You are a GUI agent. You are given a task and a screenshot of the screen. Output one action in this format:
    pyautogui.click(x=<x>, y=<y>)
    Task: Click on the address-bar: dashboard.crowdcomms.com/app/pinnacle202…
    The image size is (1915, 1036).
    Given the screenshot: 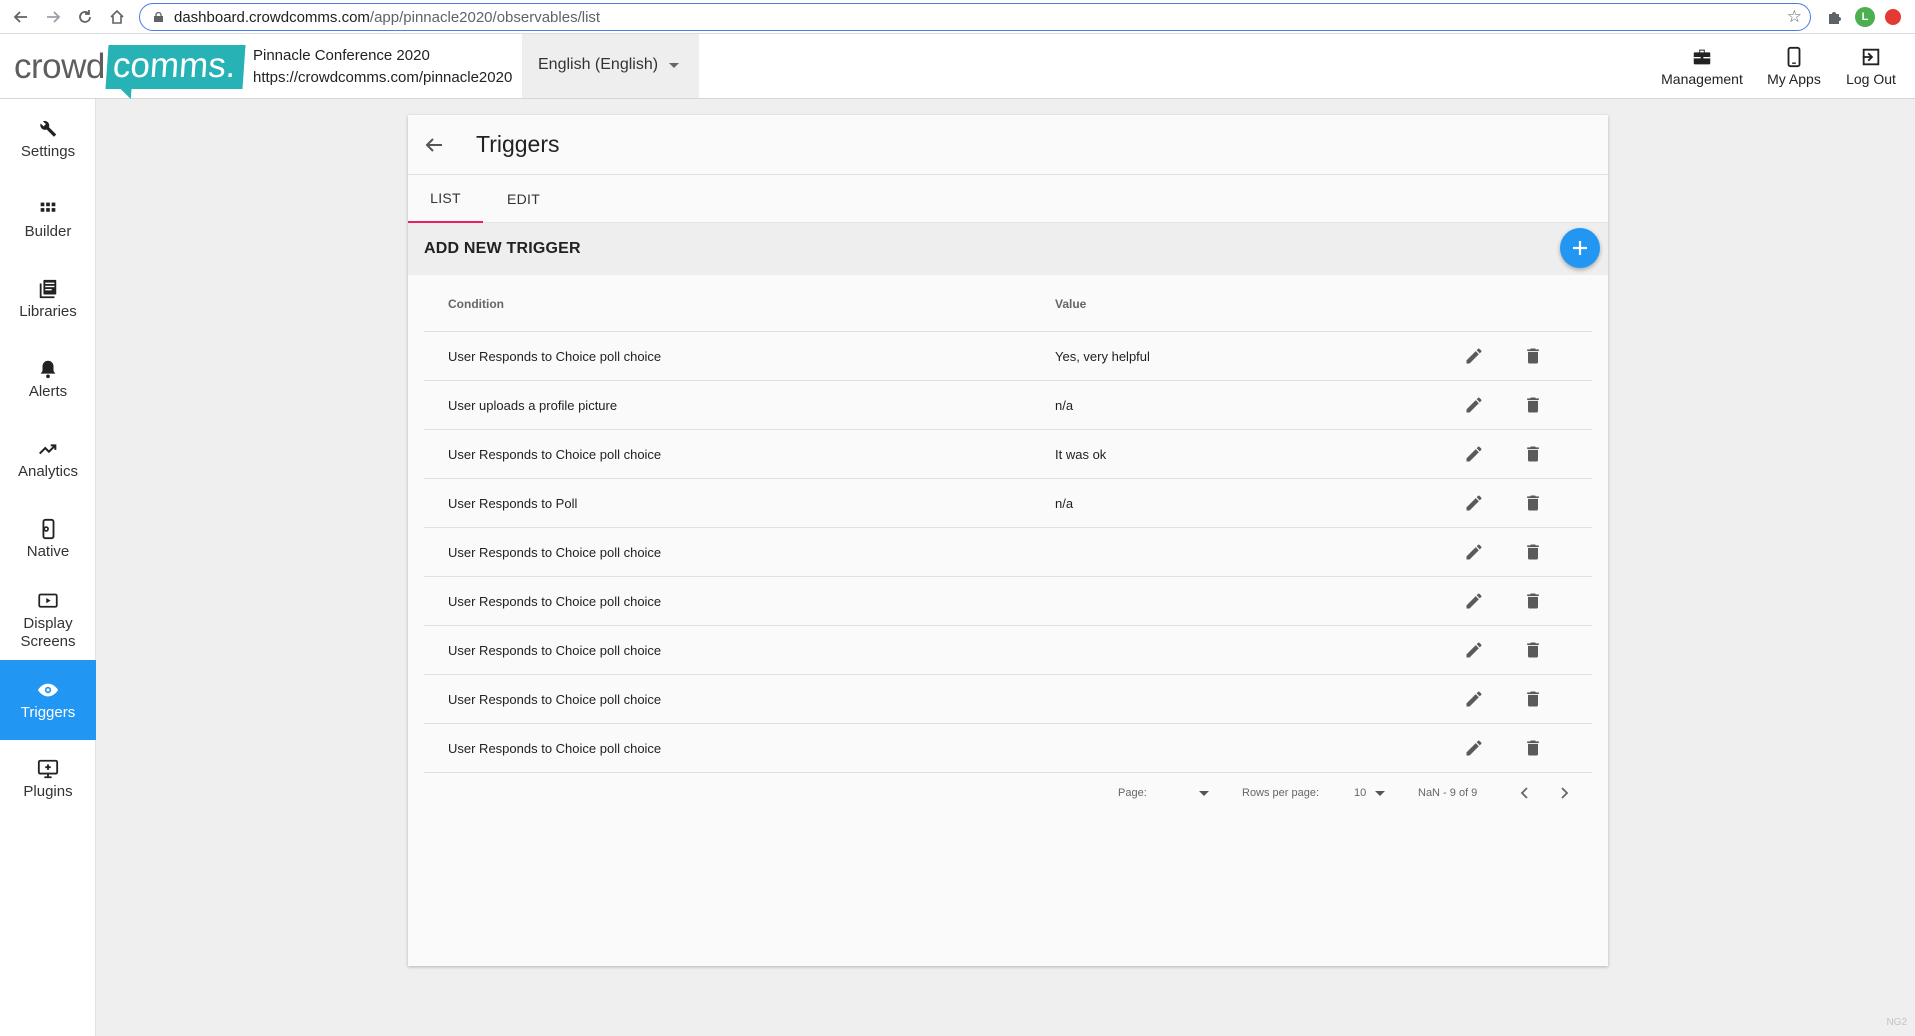 What is the action you would take?
    pyautogui.click(x=975, y=17)
    